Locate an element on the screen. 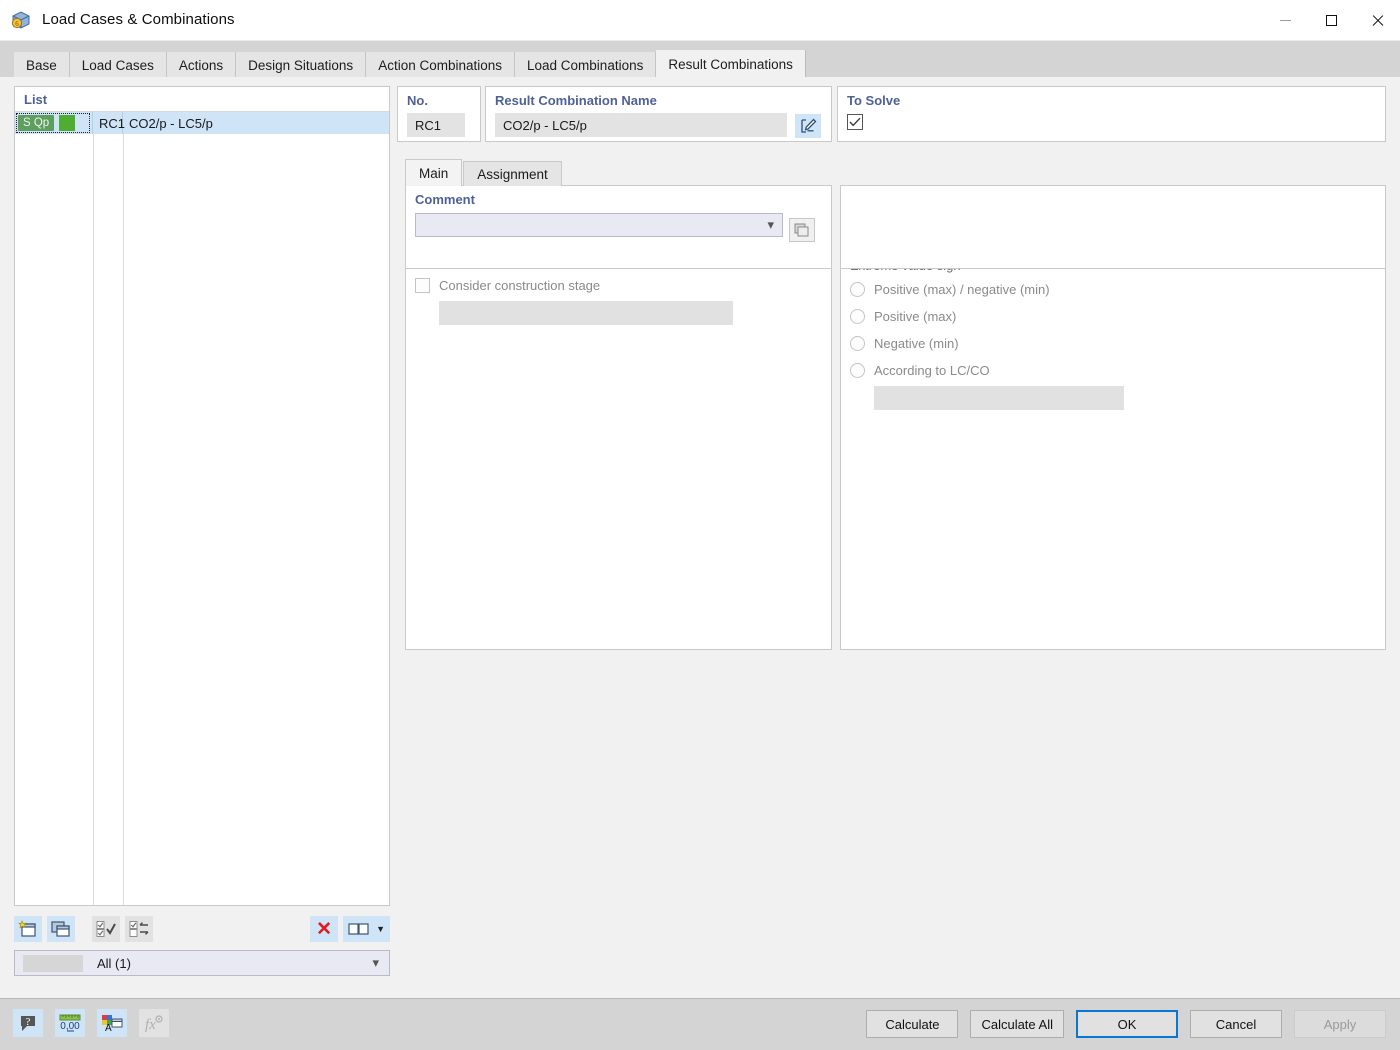  invert-selection-icon is located at coordinates (139, 929).